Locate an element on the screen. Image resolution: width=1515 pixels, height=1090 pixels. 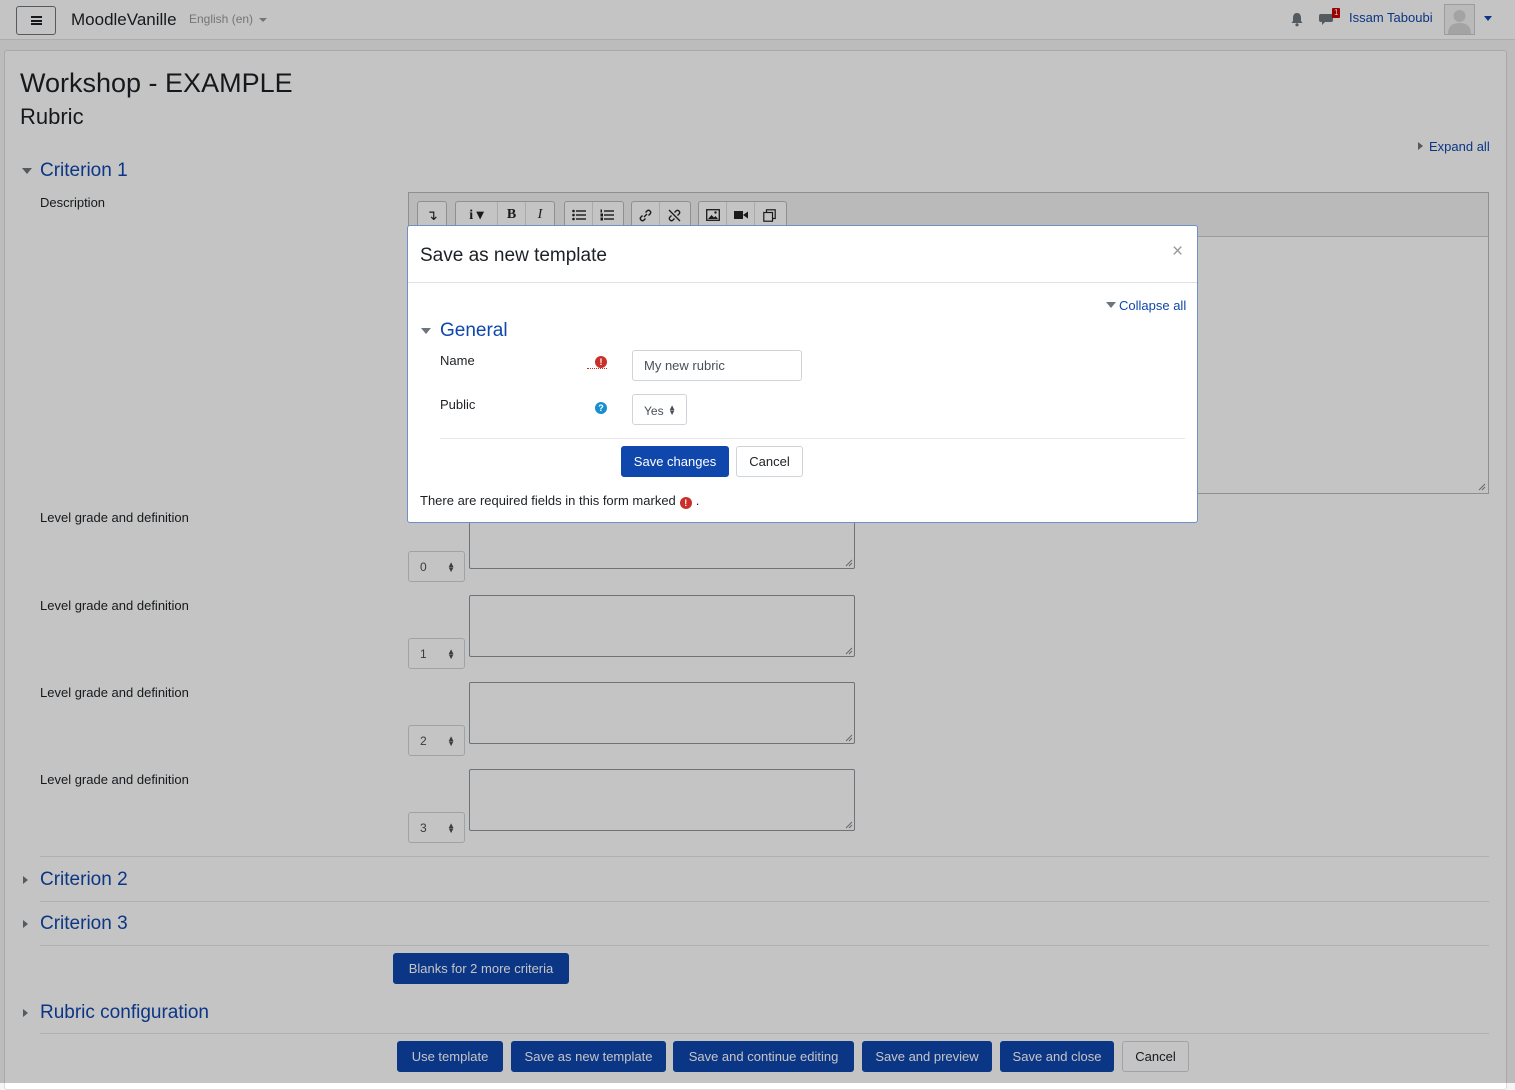
public-select-value: Yes is located at coordinates (654, 411).